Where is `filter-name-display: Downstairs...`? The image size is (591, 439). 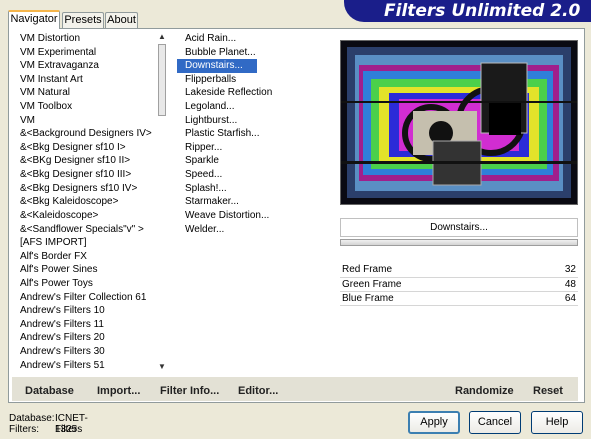
filter-name-display: Downstairs... is located at coordinates (459, 227).